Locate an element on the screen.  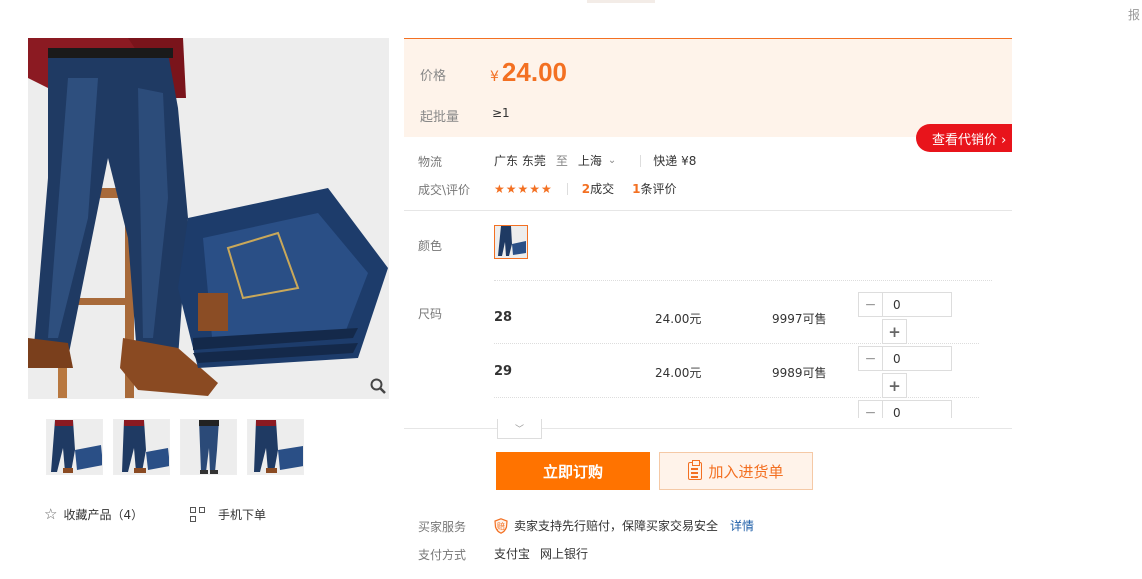
favorite-product-button: ☆ 收藏产品（4） is located at coordinates (93, 514).